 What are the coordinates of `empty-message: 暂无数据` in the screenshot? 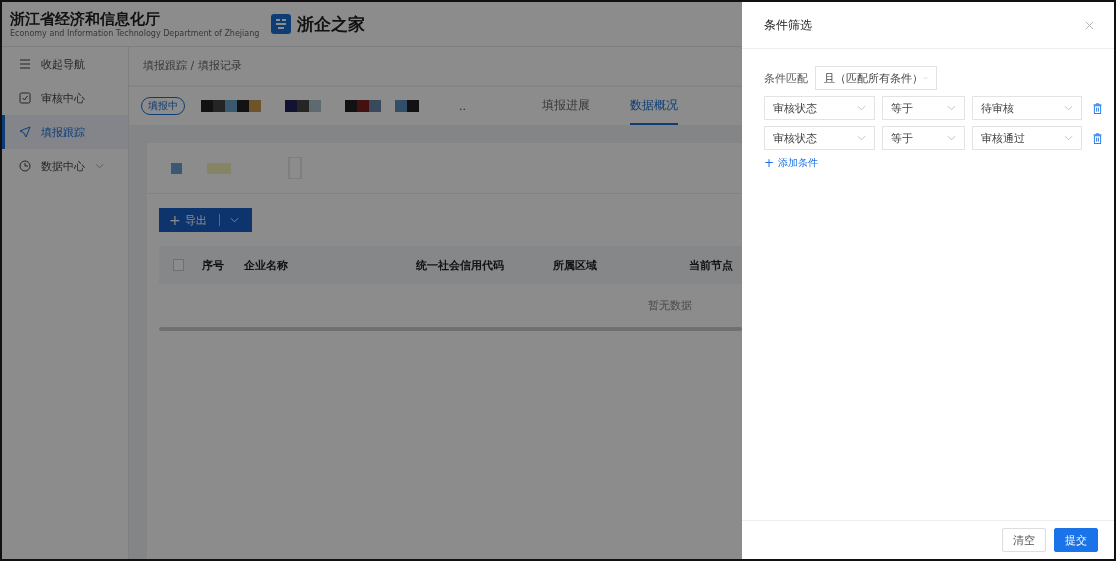 It's located at (670, 306).